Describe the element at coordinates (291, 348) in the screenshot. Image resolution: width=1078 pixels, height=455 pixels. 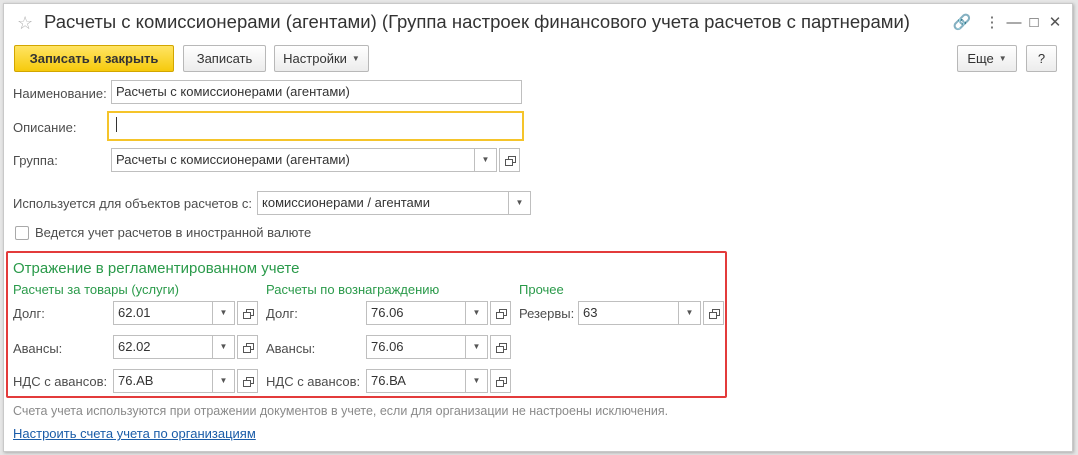
I see `reward-advances-label: Авансы:` at that location.